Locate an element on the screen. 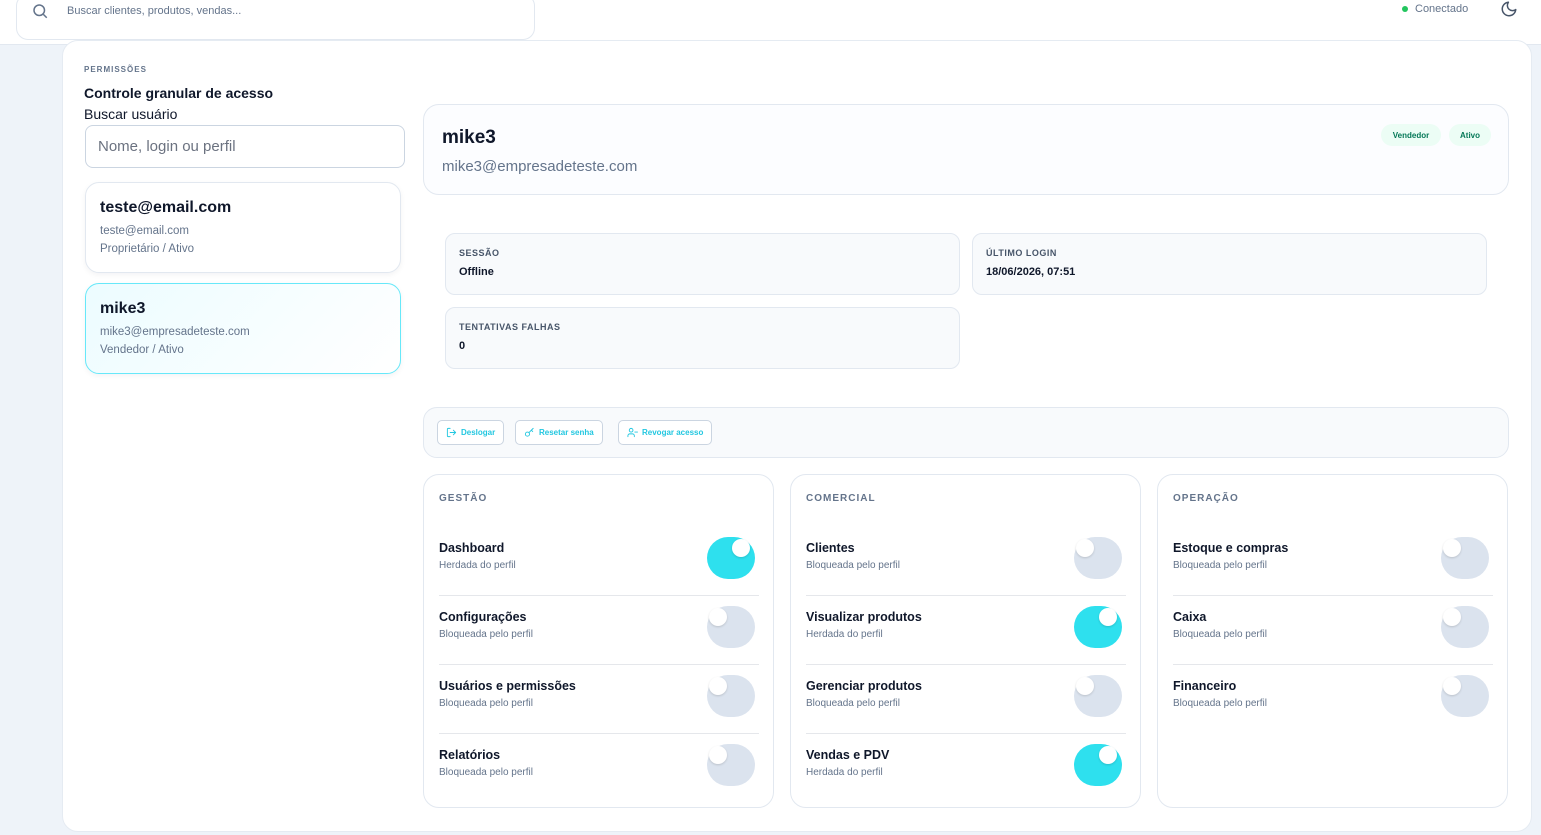 This screenshot has width=1541, height=835. permission-toggle-gerenciar-produtos is located at coordinates (1098, 696).